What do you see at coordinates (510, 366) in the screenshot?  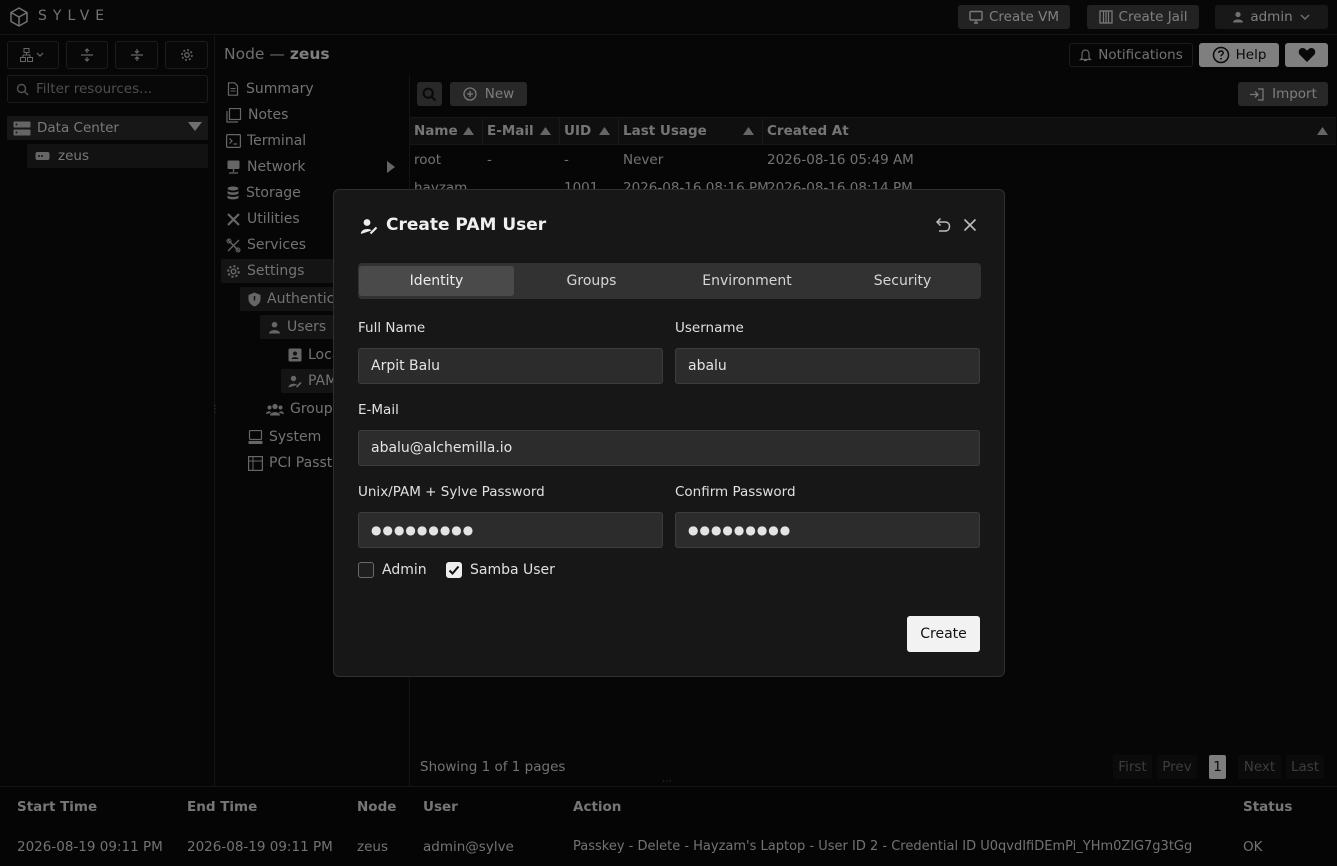 I see `full-name-input: Arpit Balu` at bounding box center [510, 366].